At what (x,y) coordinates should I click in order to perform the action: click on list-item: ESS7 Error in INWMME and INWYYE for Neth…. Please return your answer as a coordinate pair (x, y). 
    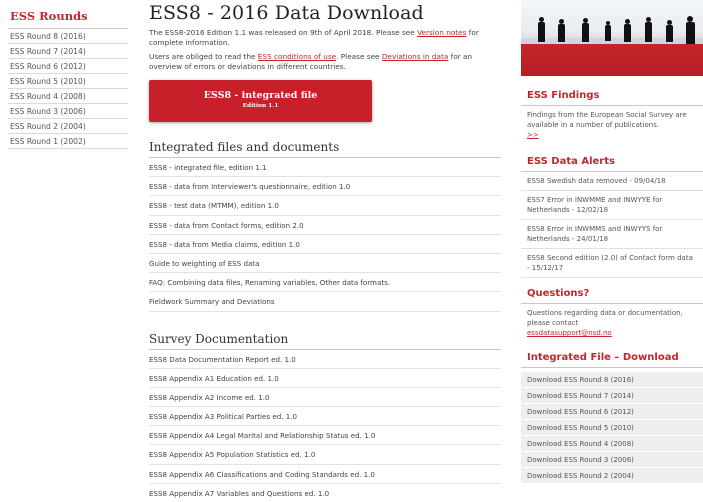
    Looking at the image, I should click on (612, 205).